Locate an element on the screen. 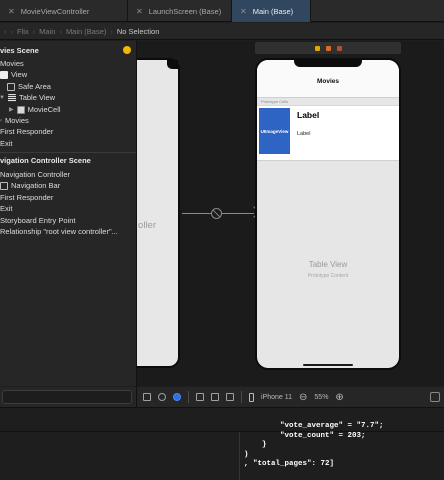 The height and width of the screenshot is (480, 444). outline-item-nav-exit: Exit is located at coordinates (6, 208).